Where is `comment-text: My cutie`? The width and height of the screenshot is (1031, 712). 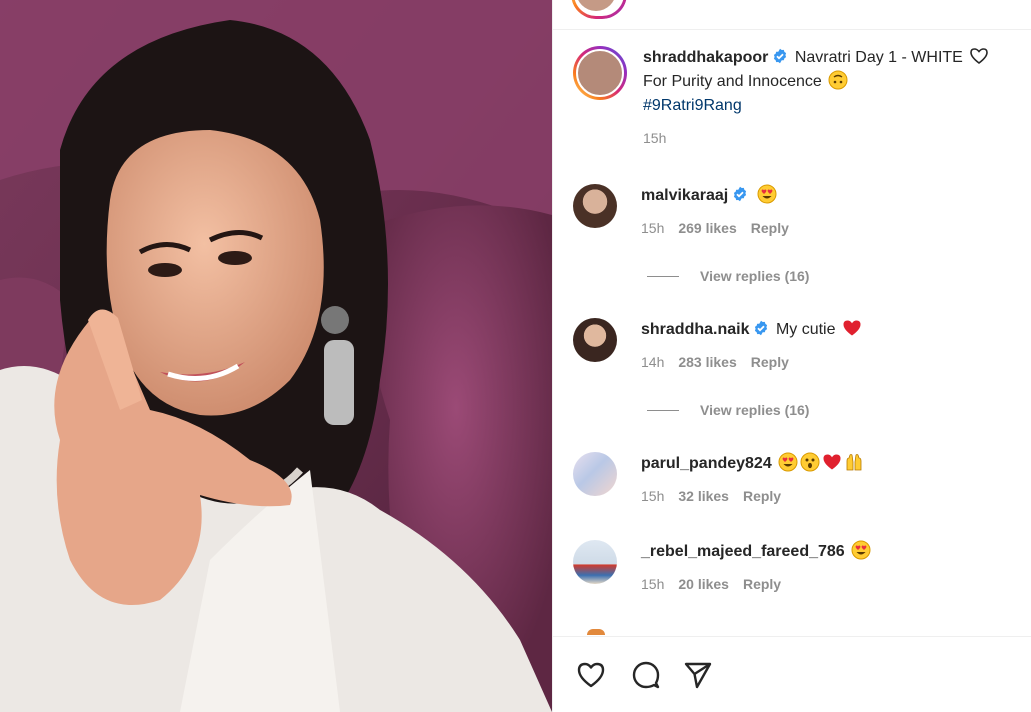 comment-text: My cutie is located at coordinates (805, 329).